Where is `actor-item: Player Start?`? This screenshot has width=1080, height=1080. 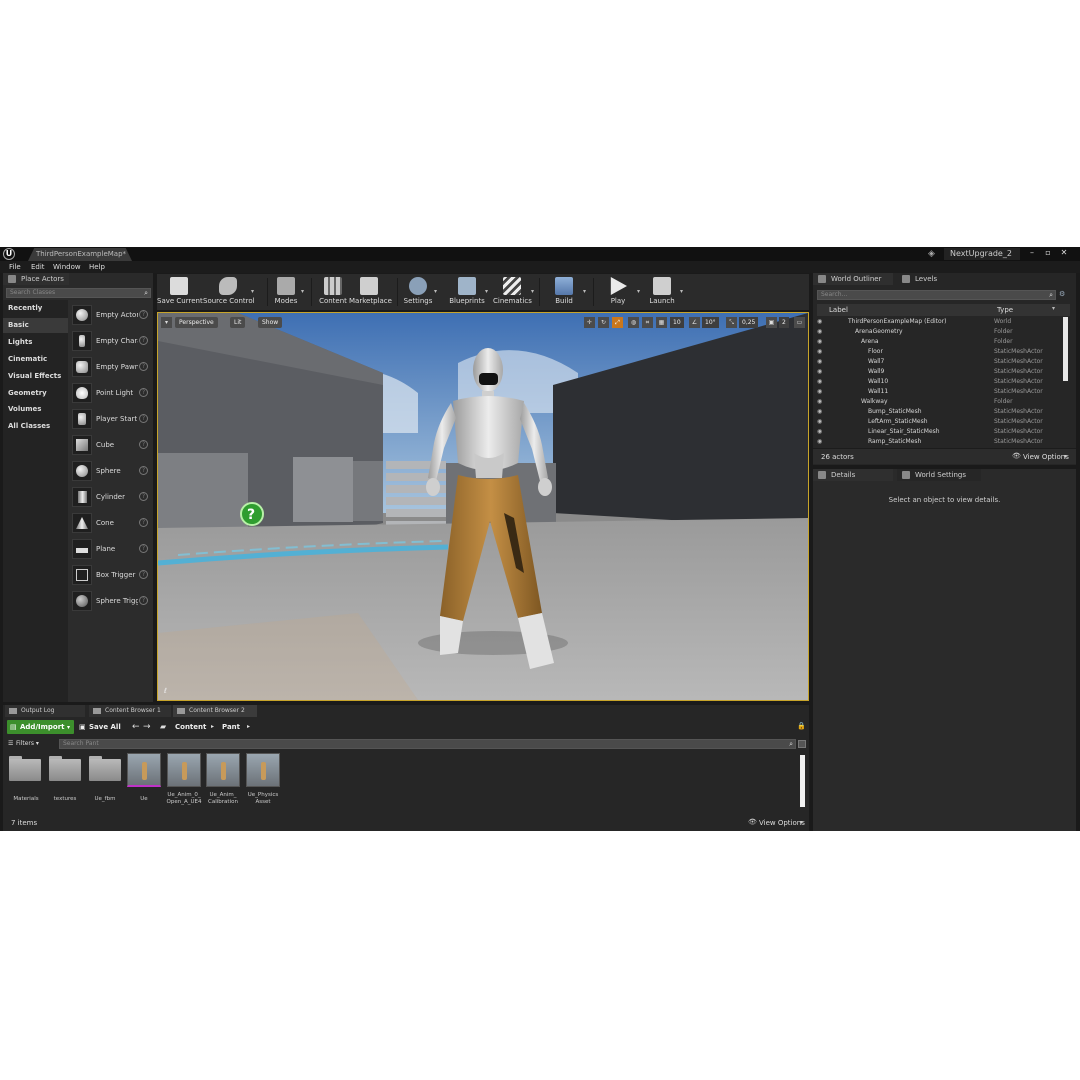 actor-item: Player Start? is located at coordinates (110, 419).